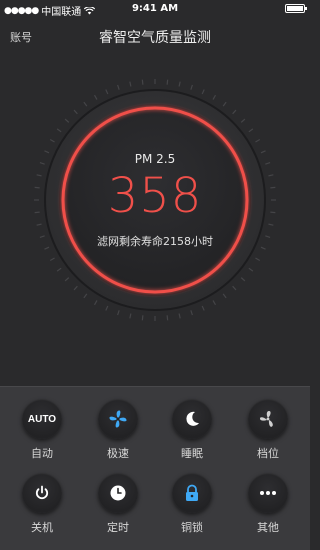 The height and width of the screenshot is (550, 320). I want to click on timer-control: 定时, so click(118, 504).